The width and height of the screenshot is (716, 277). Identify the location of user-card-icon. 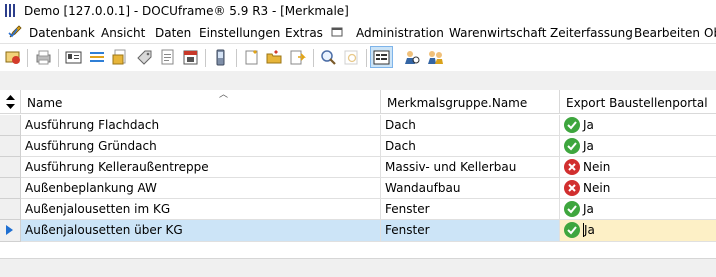
(13, 57).